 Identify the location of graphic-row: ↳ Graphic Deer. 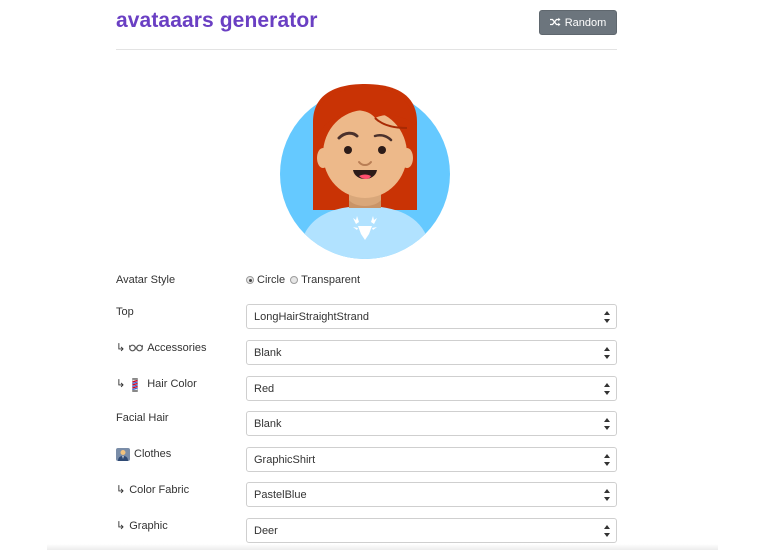
(366, 531).